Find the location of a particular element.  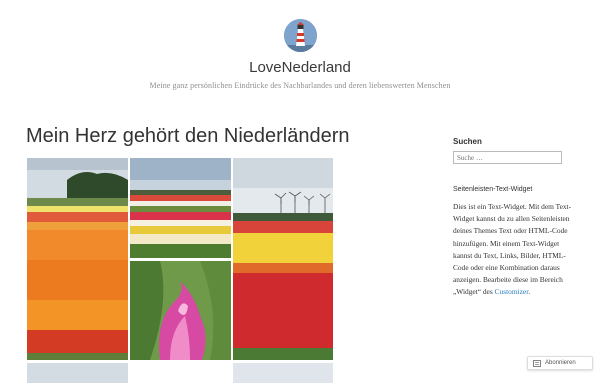

pink-tulip-closeup-photo is located at coordinates (180, 310).